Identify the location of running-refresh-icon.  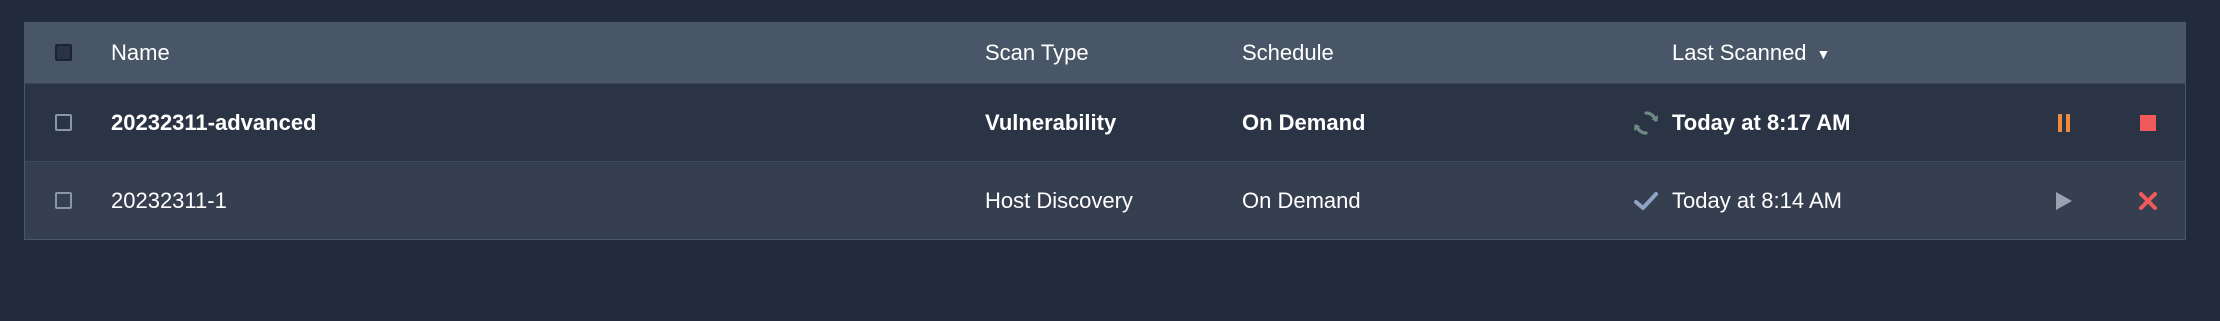
(1646, 123).